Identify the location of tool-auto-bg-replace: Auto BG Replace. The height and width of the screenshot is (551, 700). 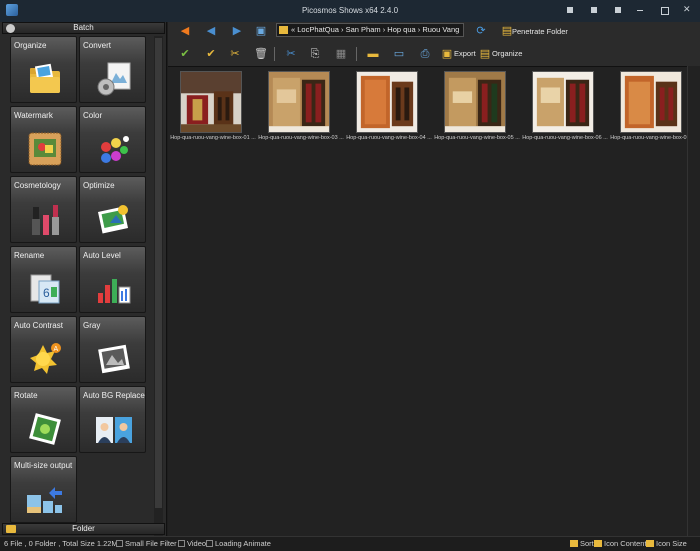
(112, 419).